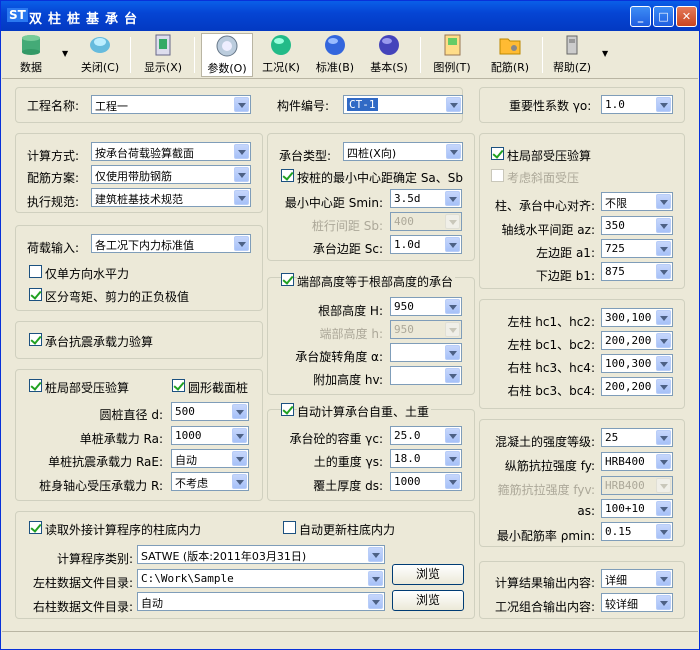  What do you see at coordinates (287, 175) in the screenshot?
I see `min-spacing-checkbox` at bounding box center [287, 175].